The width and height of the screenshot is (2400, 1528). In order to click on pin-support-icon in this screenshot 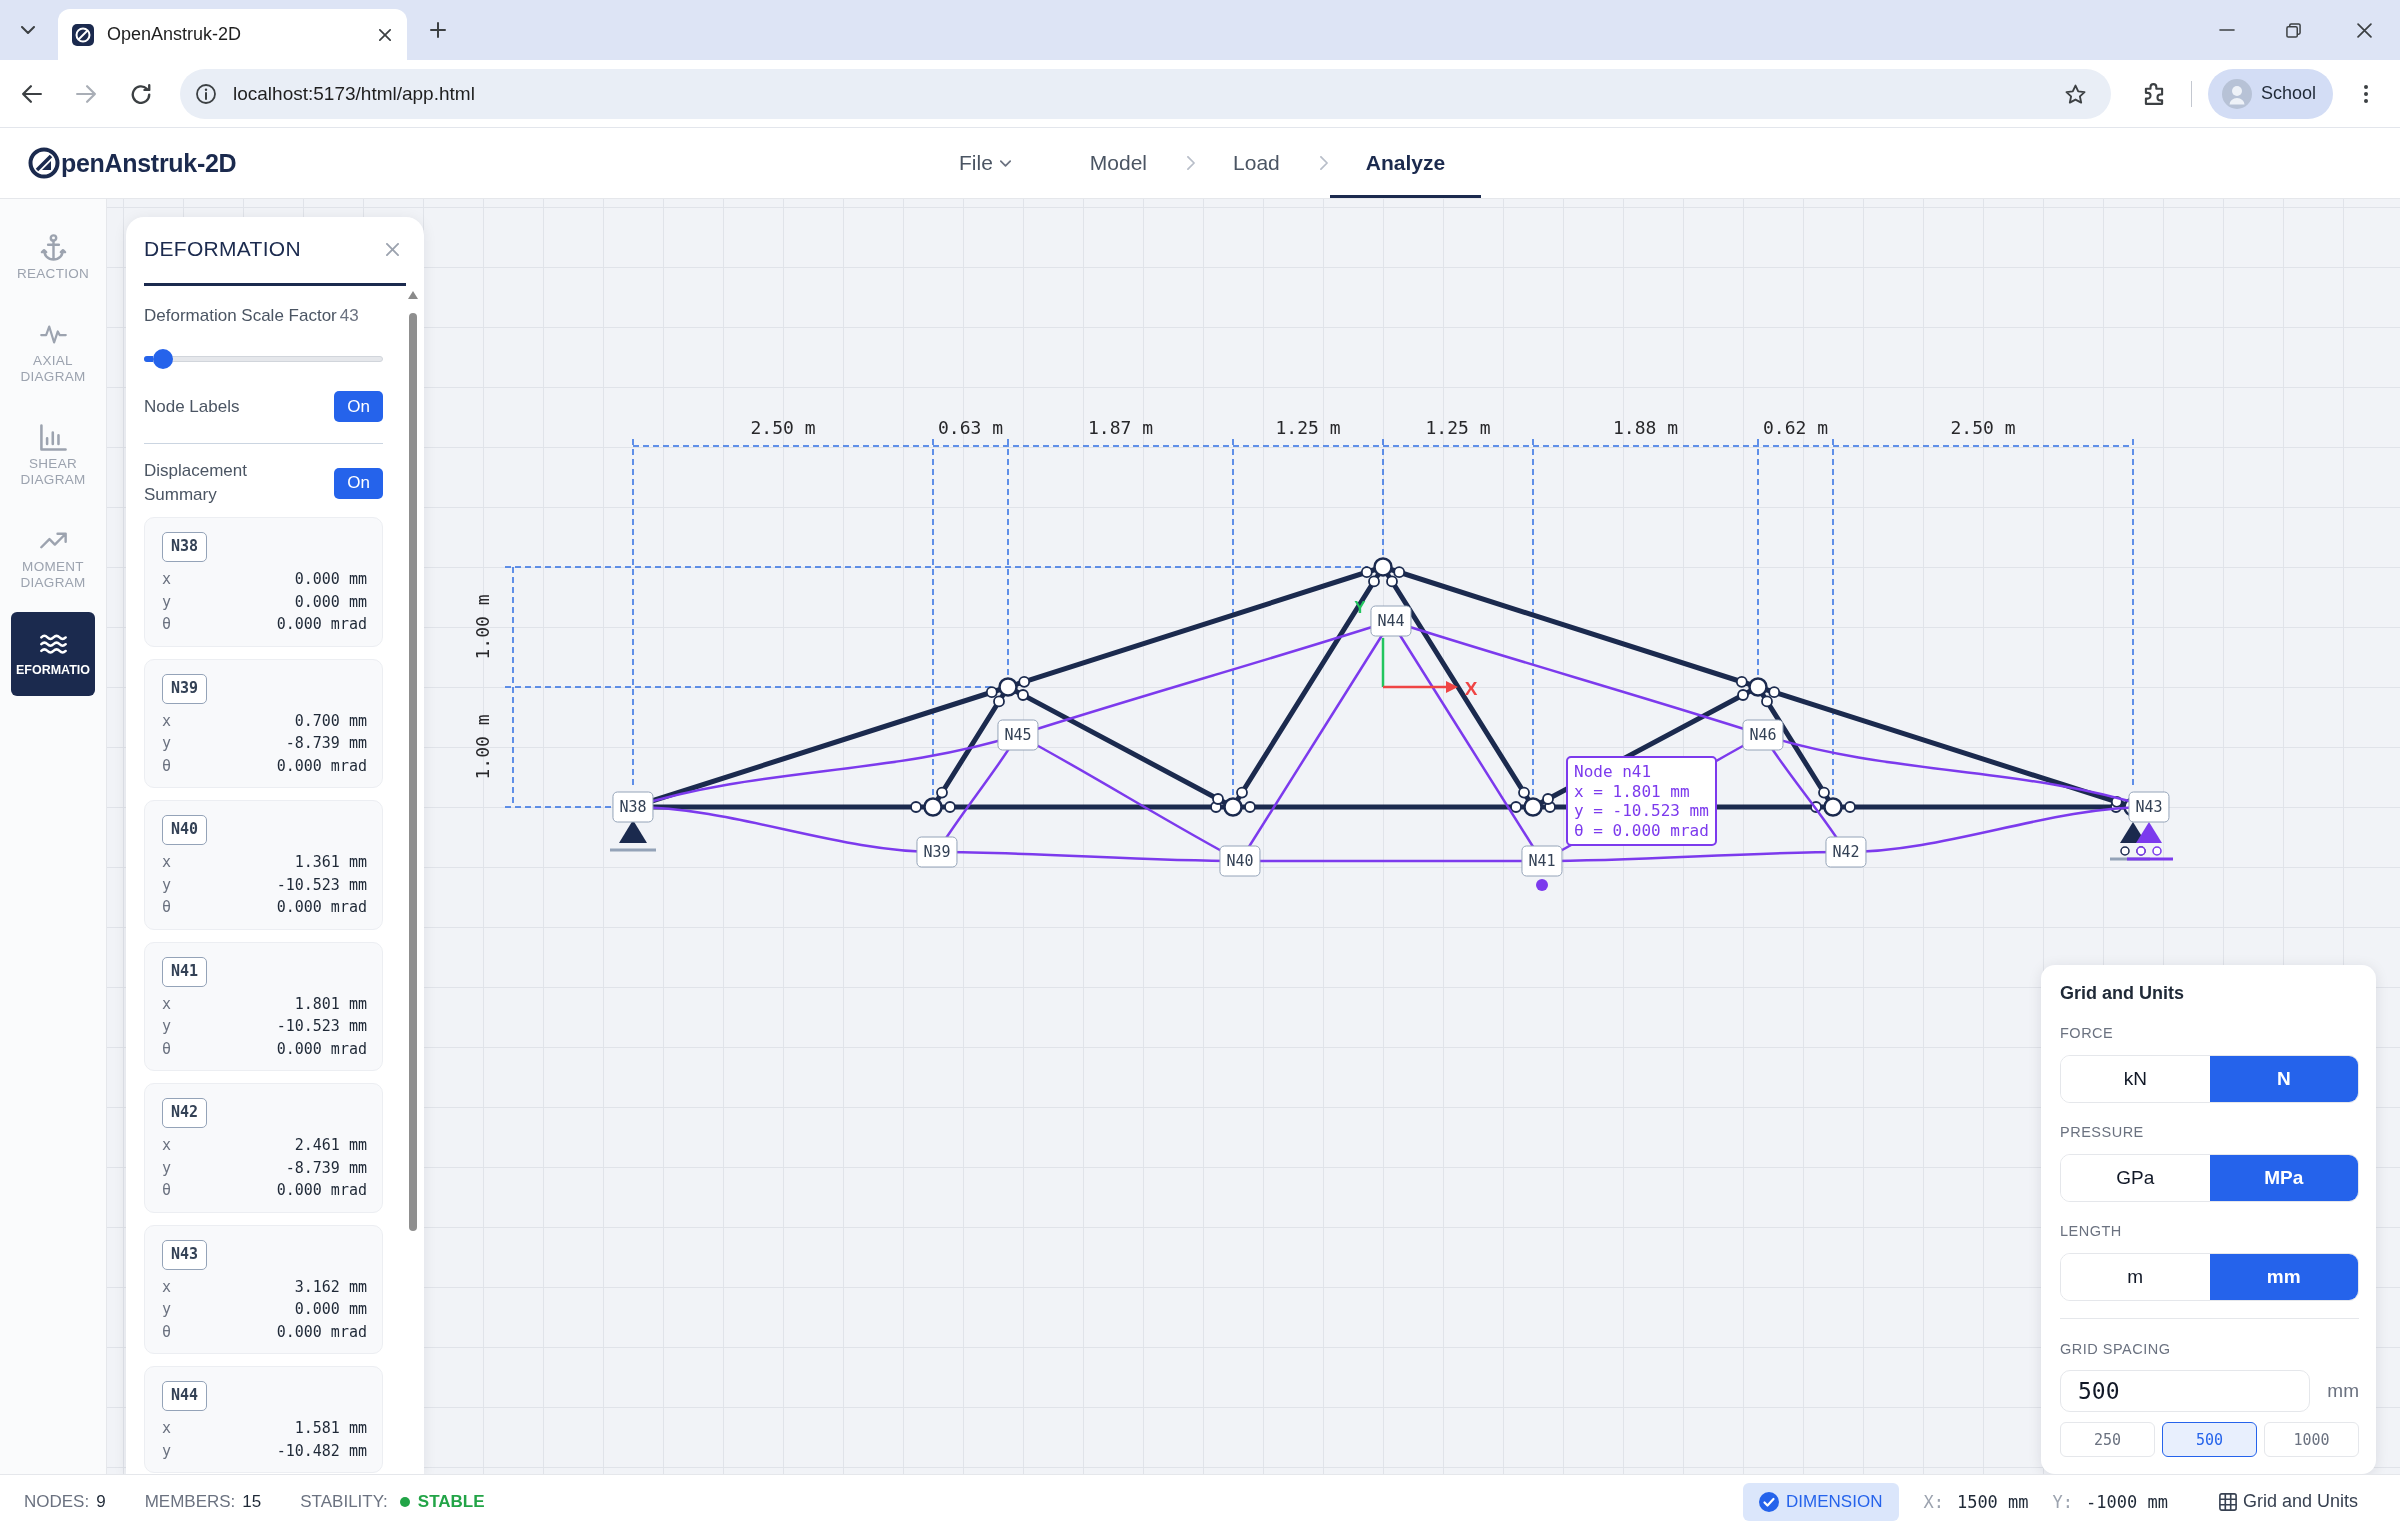, I will do `click(633, 836)`.